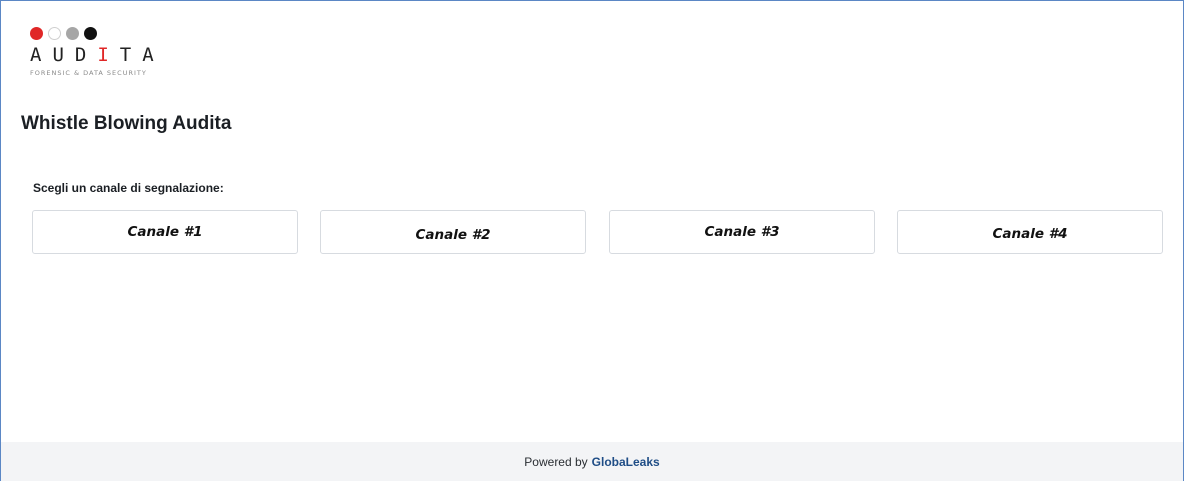 The height and width of the screenshot is (481, 1184). I want to click on logo-wordmark: AUDITA, so click(110, 55).